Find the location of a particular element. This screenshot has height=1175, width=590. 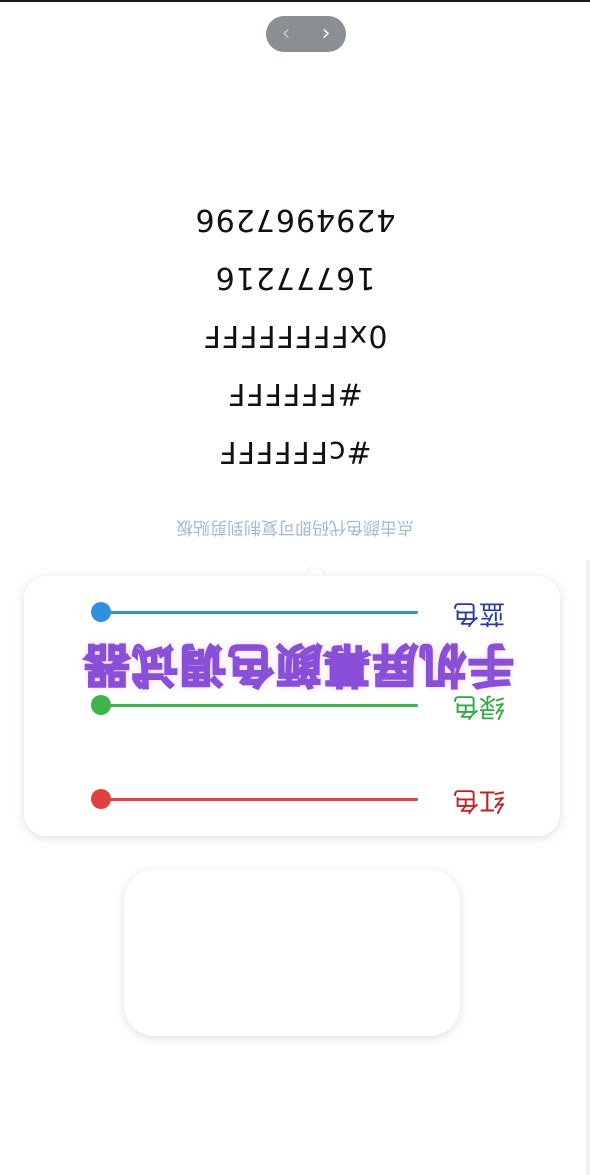

slider-blue-track is located at coordinates (260, 612).